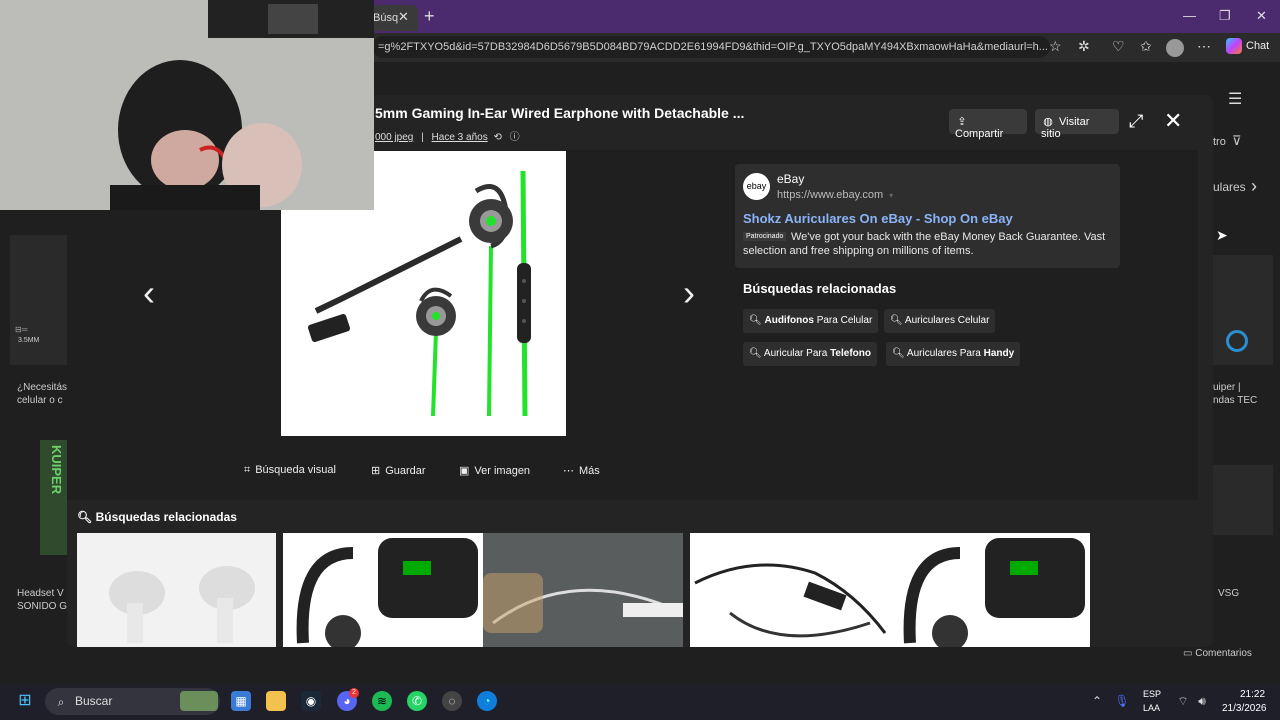 This screenshot has width=1280, height=720. I want to click on cable-illustration, so click(790, 600).